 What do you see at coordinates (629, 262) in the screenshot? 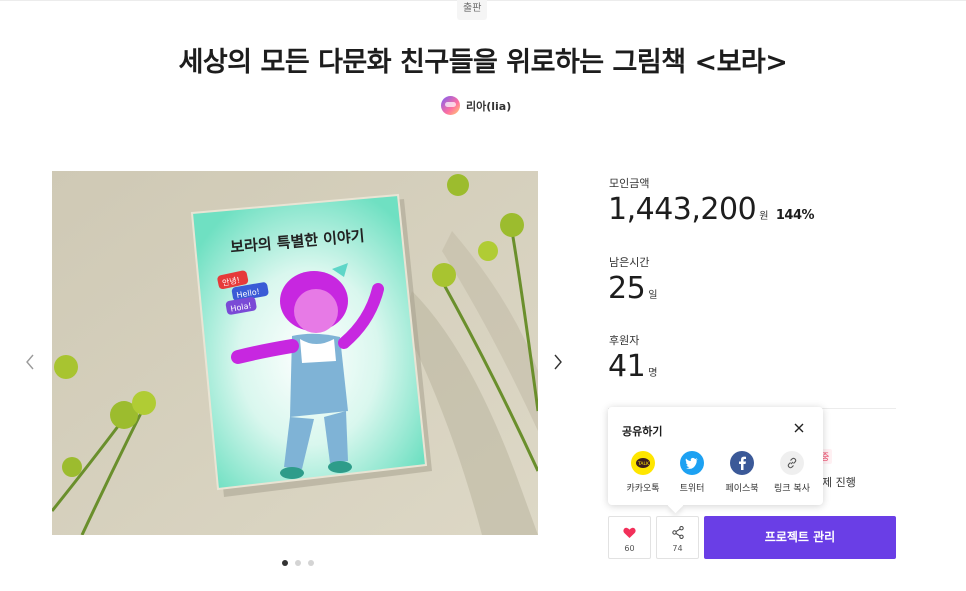
I see `remaining-label: 남은시간` at bounding box center [629, 262].